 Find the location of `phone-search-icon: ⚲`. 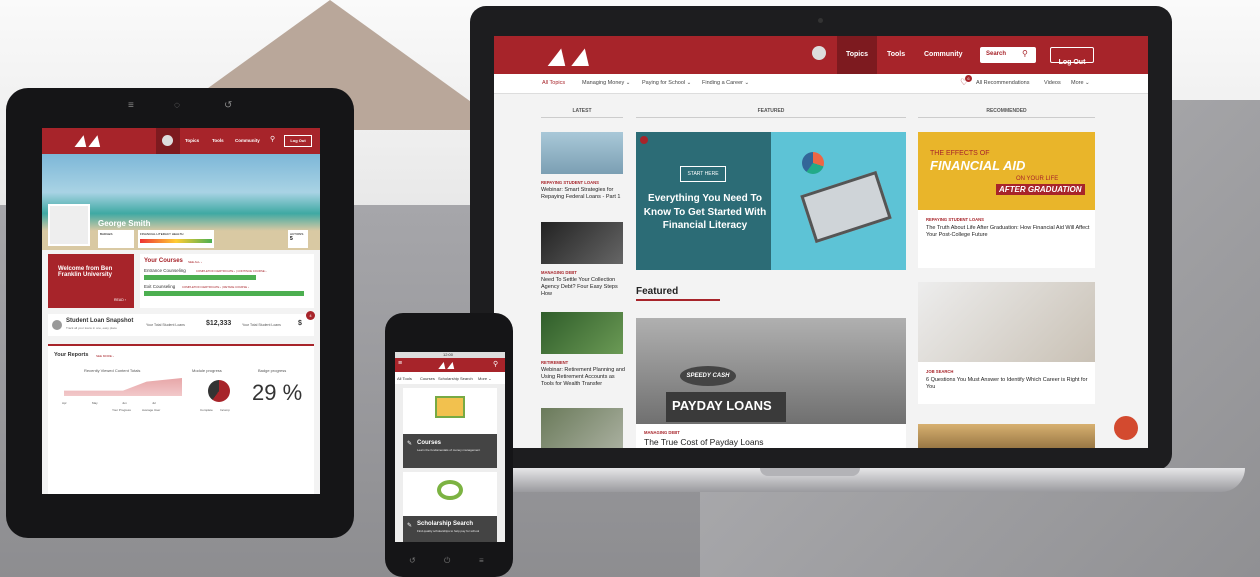

phone-search-icon: ⚲ is located at coordinates (495, 364).